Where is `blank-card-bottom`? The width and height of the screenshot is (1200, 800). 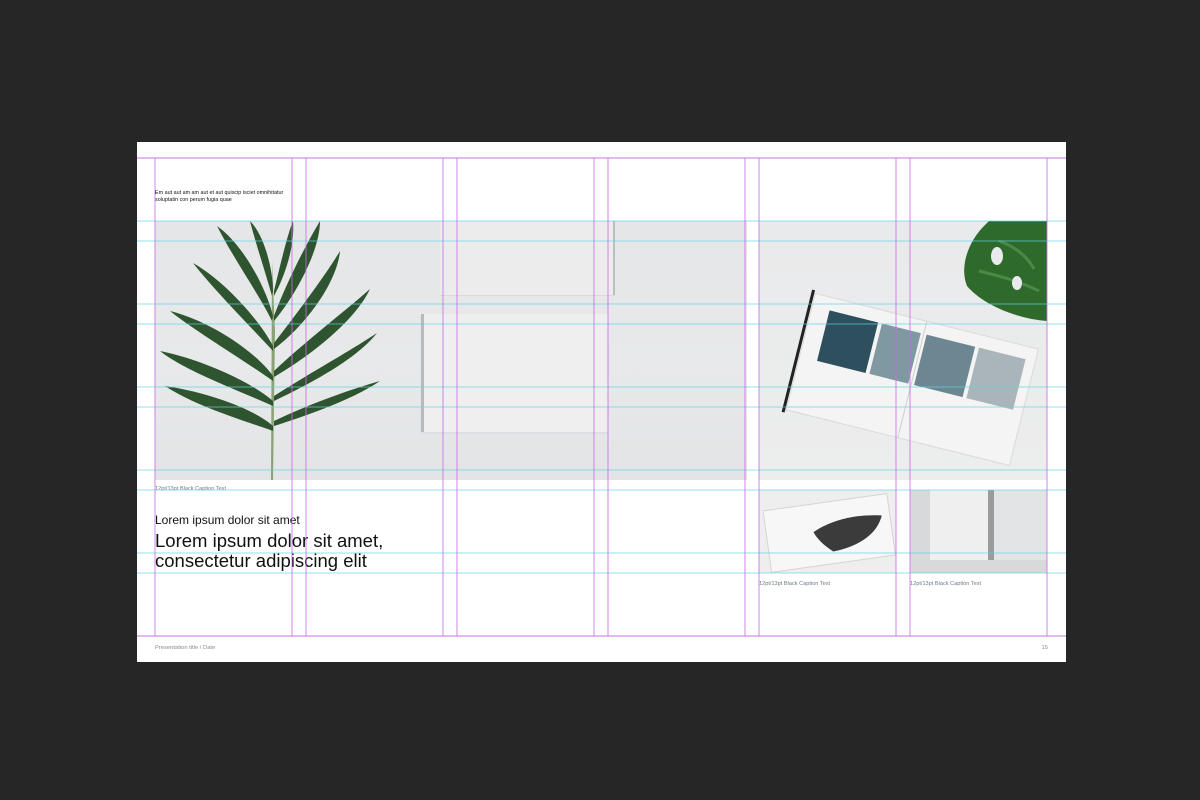
blank-card-bottom is located at coordinates (514, 373).